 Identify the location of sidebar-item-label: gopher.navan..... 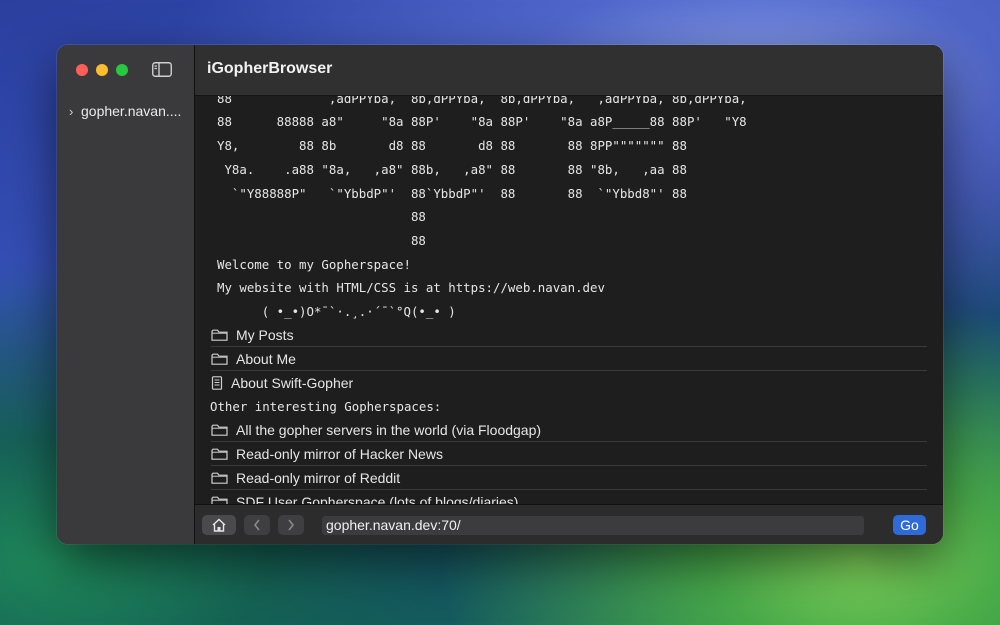
(131, 111).